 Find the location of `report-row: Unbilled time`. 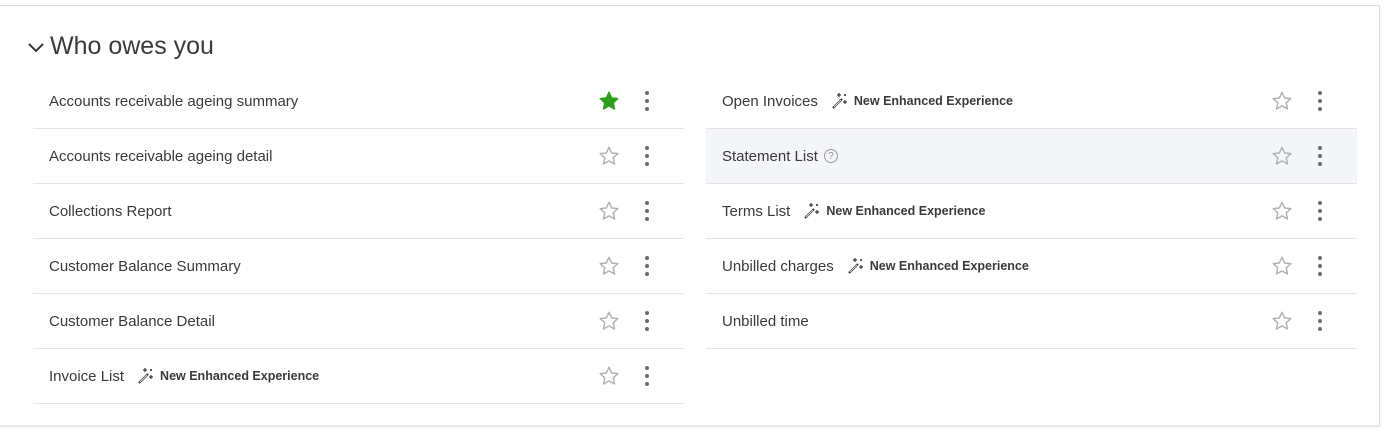

report-row: Unbilled time is located at coordinates (1031, 321).